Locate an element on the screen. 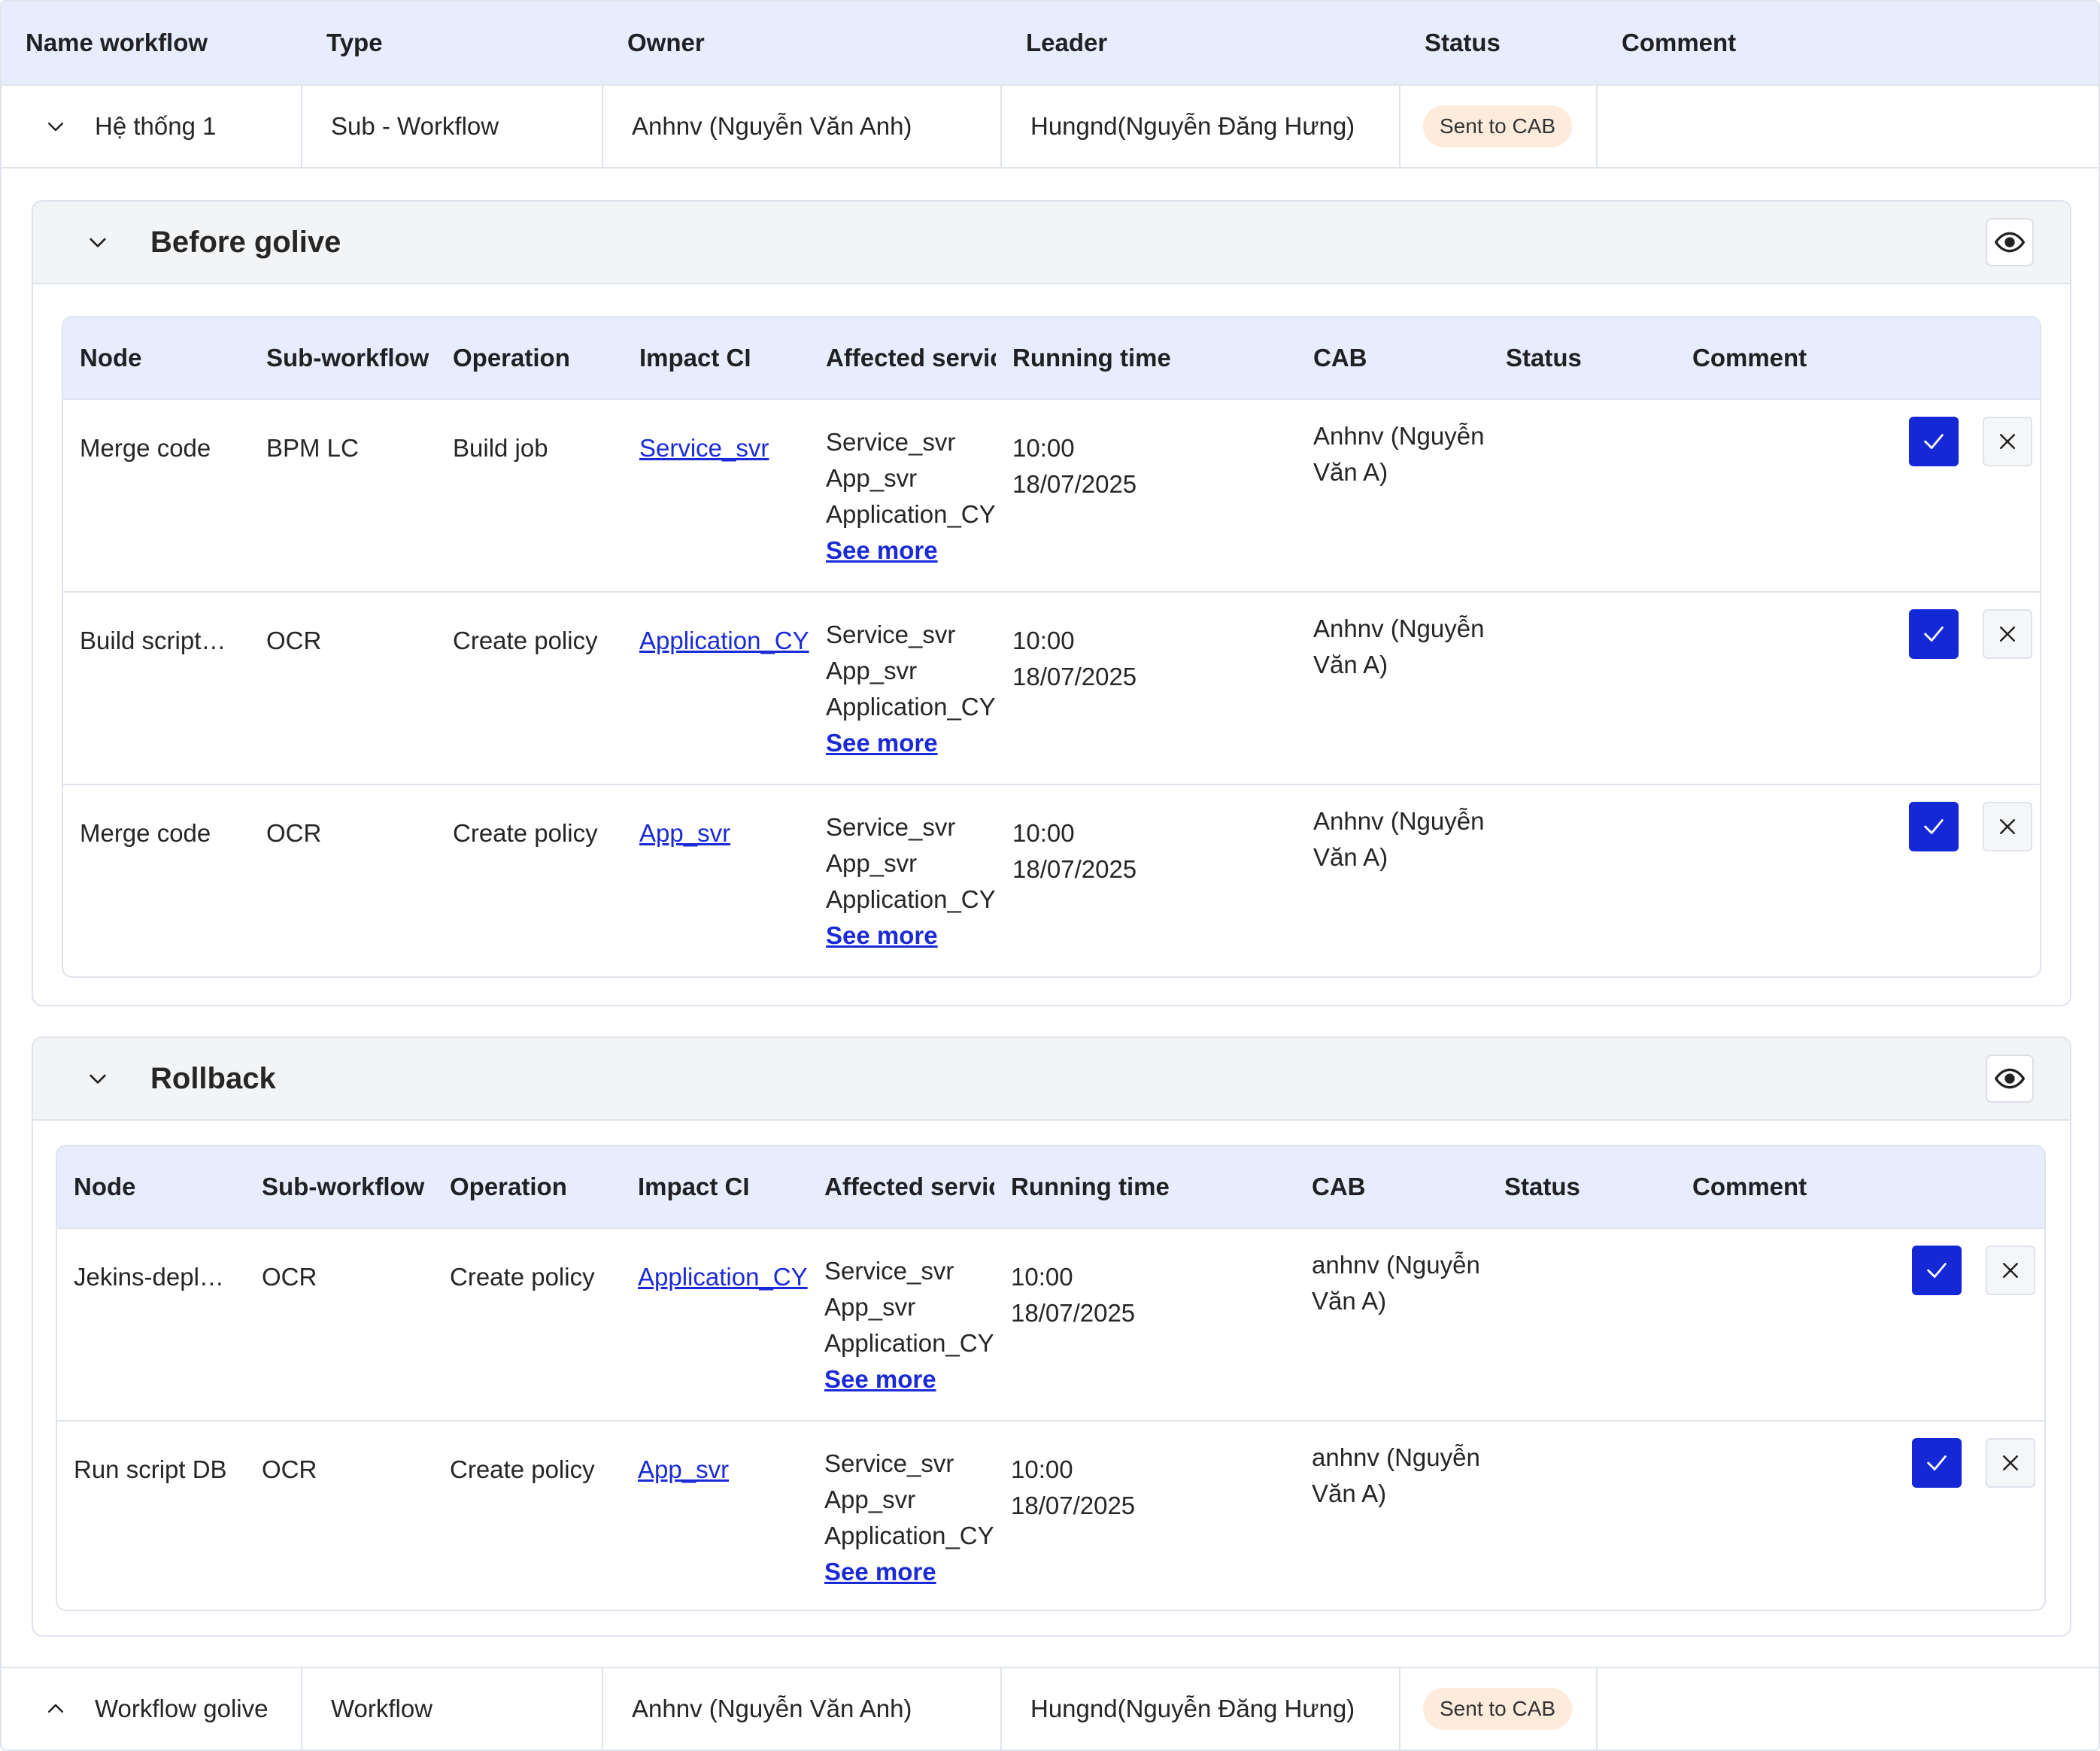 Image resolution: width=2100 pixels, height=1751 pixels. section-header: Before golive is located at coordinates (1051, 243).